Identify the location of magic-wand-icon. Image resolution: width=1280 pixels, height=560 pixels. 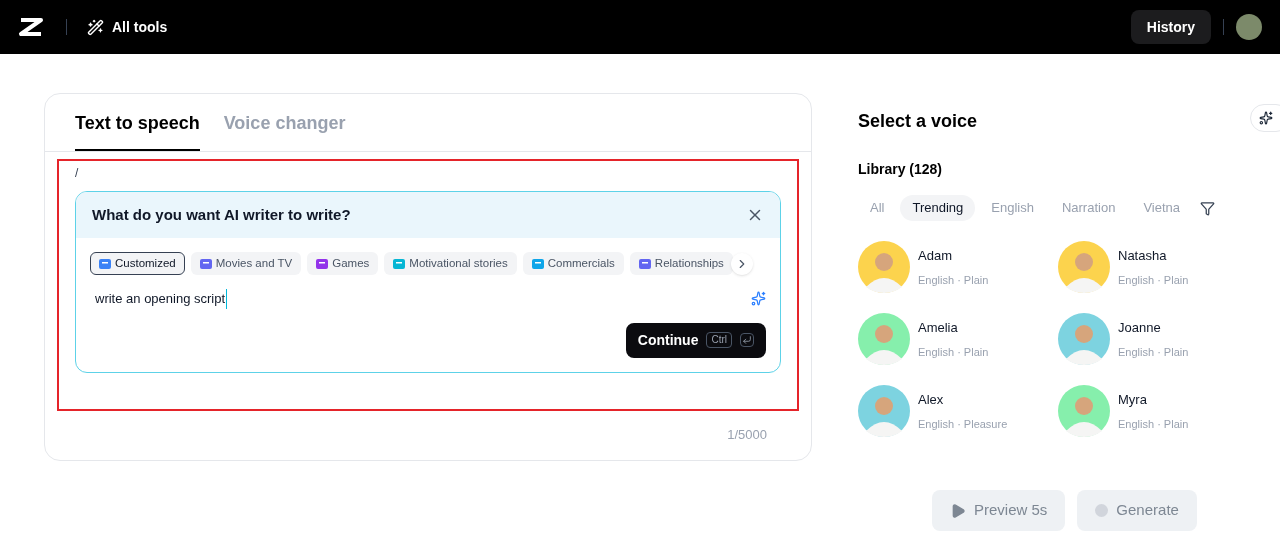
(95, 27).